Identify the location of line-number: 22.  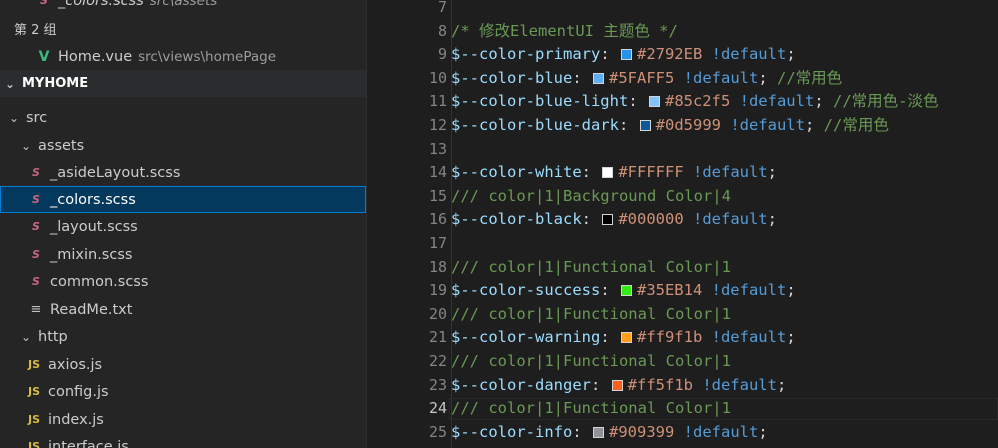
(437, 361).